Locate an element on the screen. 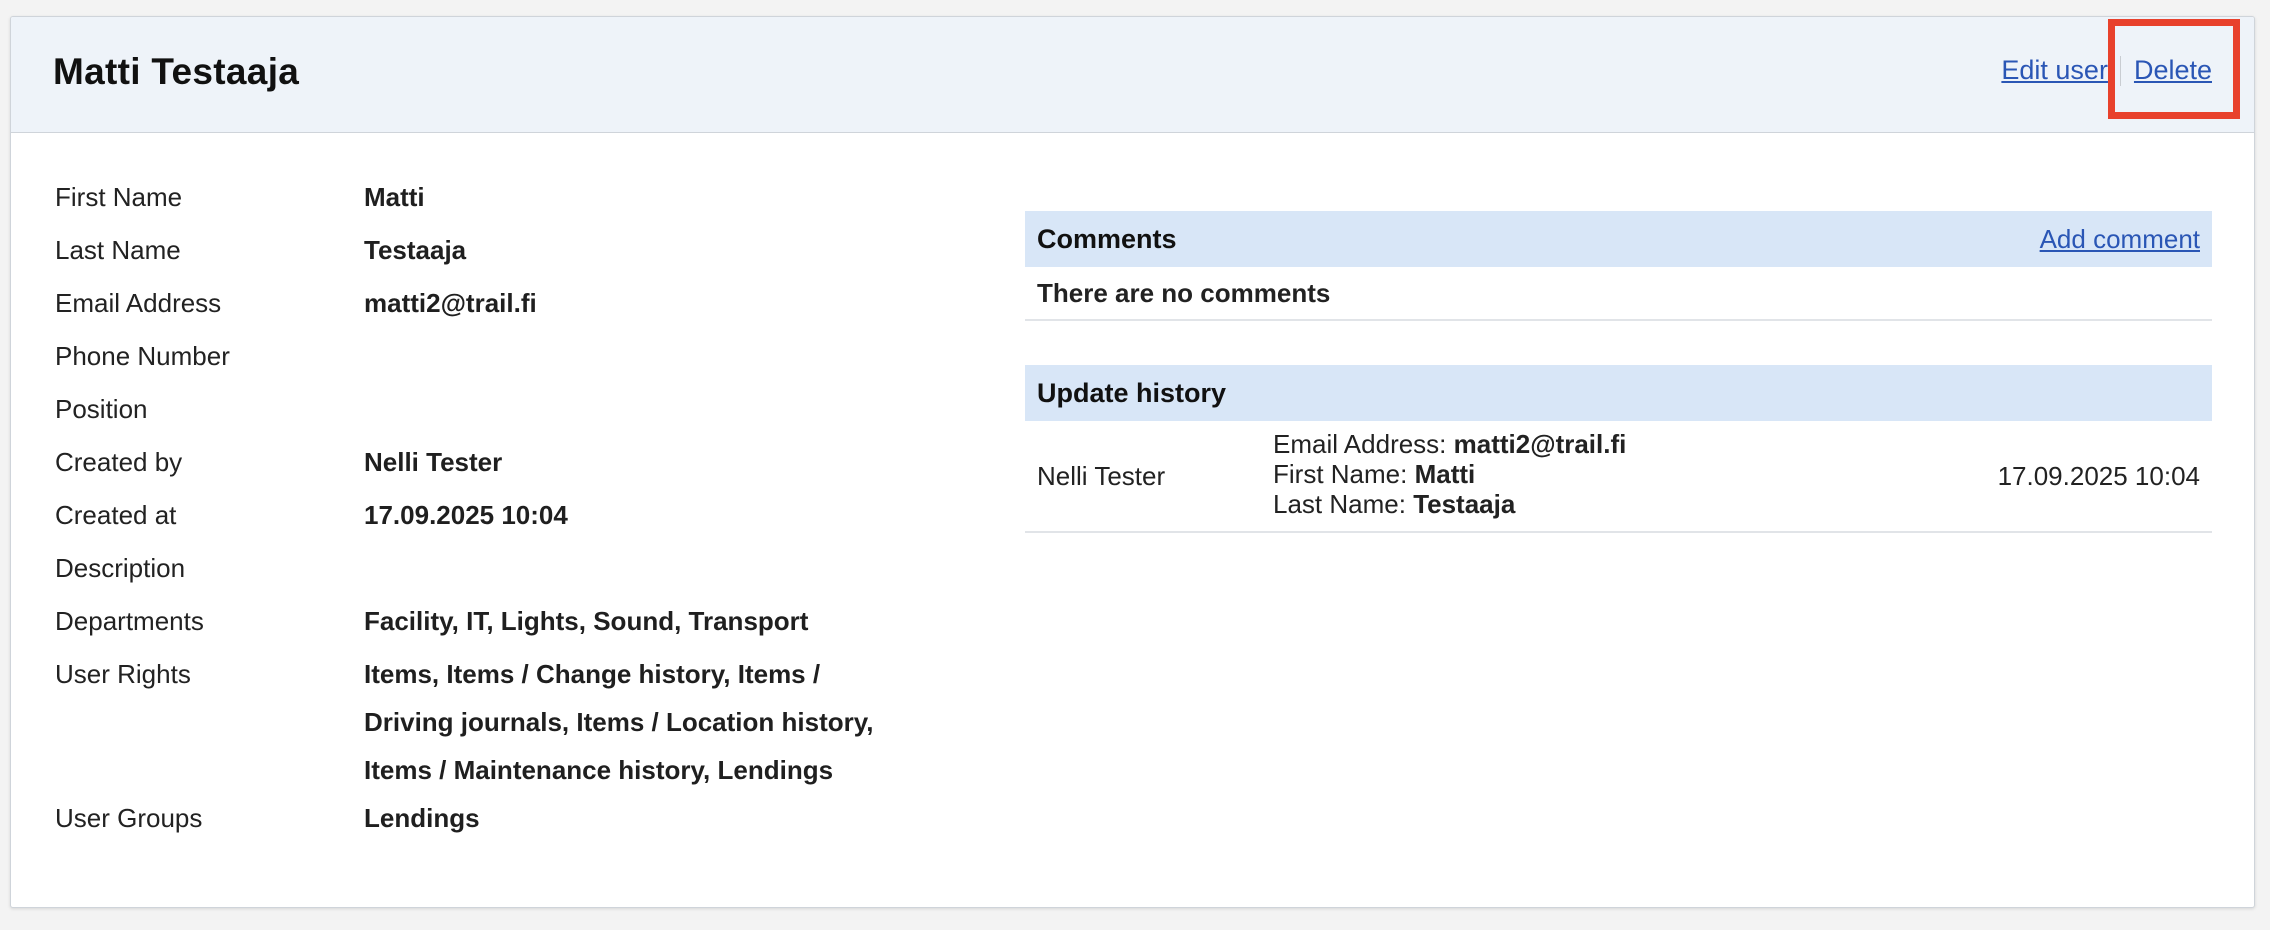 This screenshot has width=2270, height=930. history-user: Nelli Tester is located at coordinates (1101, 476).